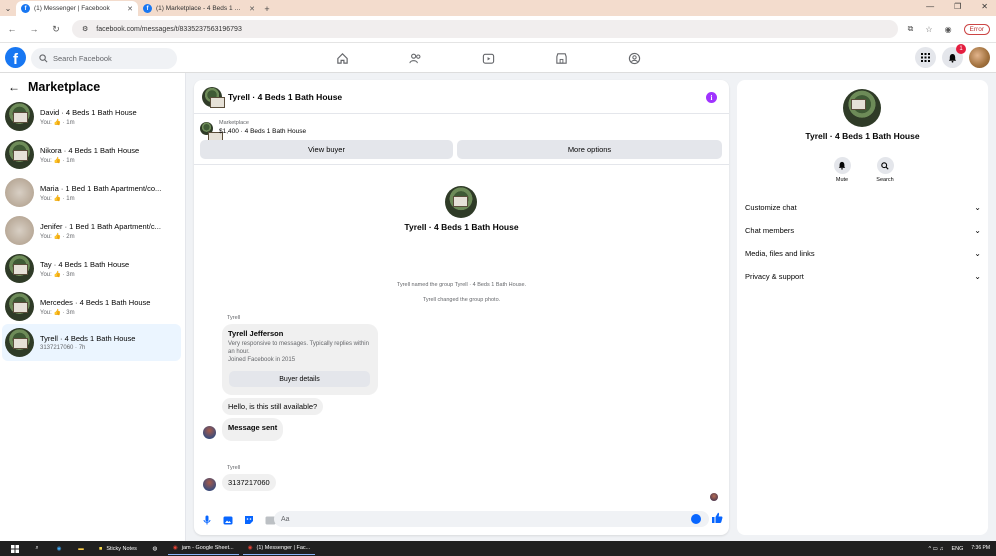  What do you see at coordinates (863, 207) in the screenshot?
I see `customize-chat-row: Customize chat ⌄` at bounding box center [863, 207].